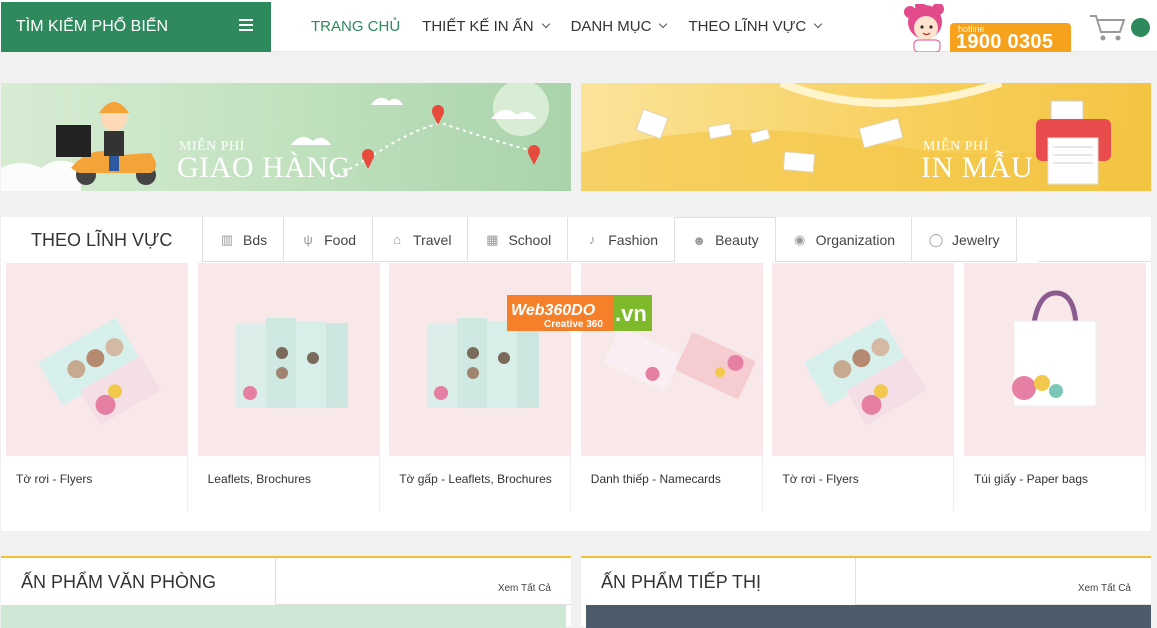  I want to click on utensils-icon: ψ, so click(308, 239).